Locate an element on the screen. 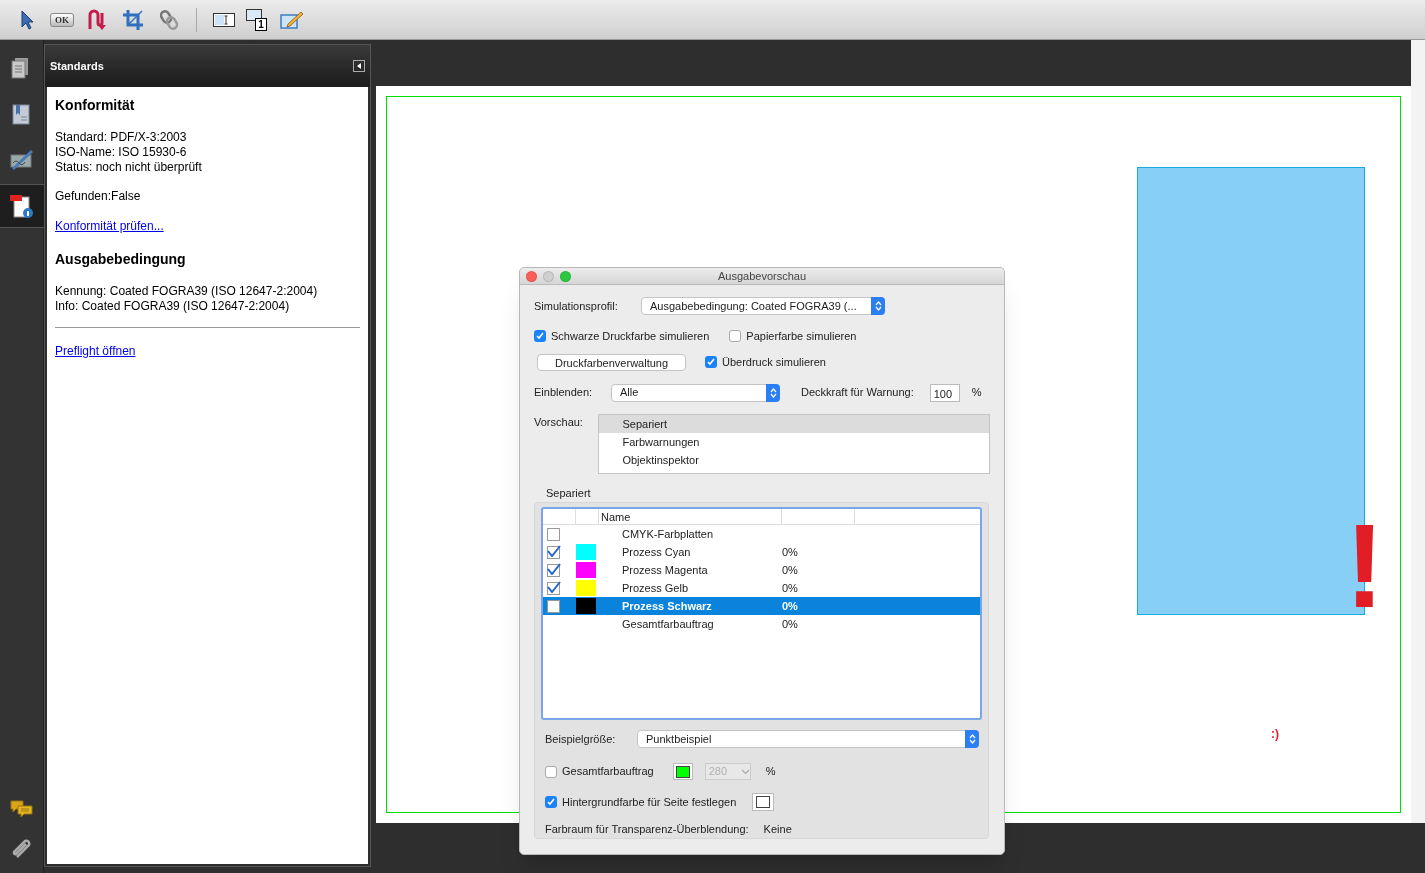  field-label: Einblenden: is located at coordinates (564, 393).